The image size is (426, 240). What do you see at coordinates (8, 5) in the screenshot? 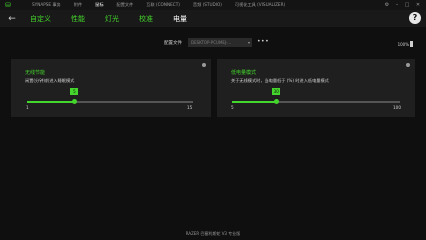
I see `razer-logo-icon: ⛁` at bounding box center [8, 5].